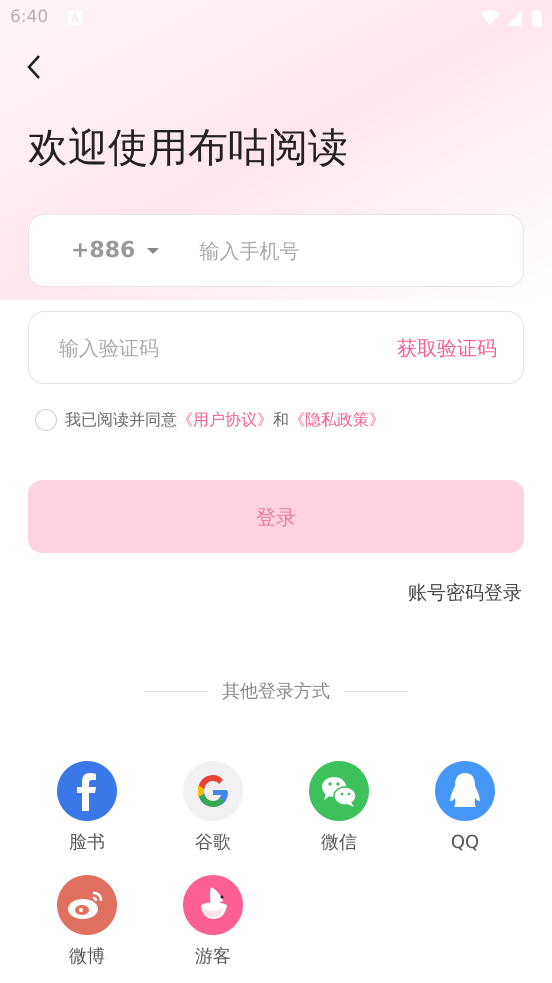 The width and height of the screenshot is (552, 983). What do you see at coordinates (75, 18) in the screenshot?
I see `notification-icon` at bounding box center [75, 18].